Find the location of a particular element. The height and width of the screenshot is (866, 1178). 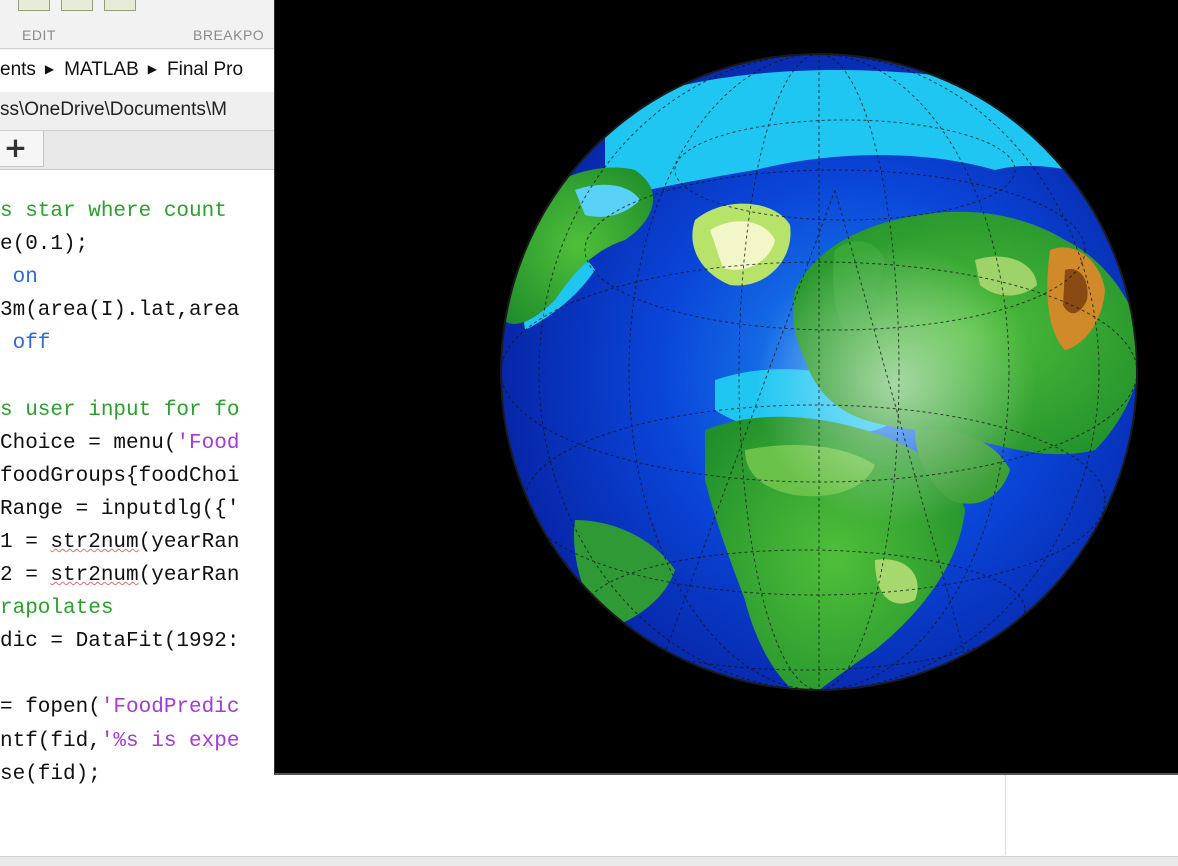

code-token: 1 = is located at coordinates (25, 542).